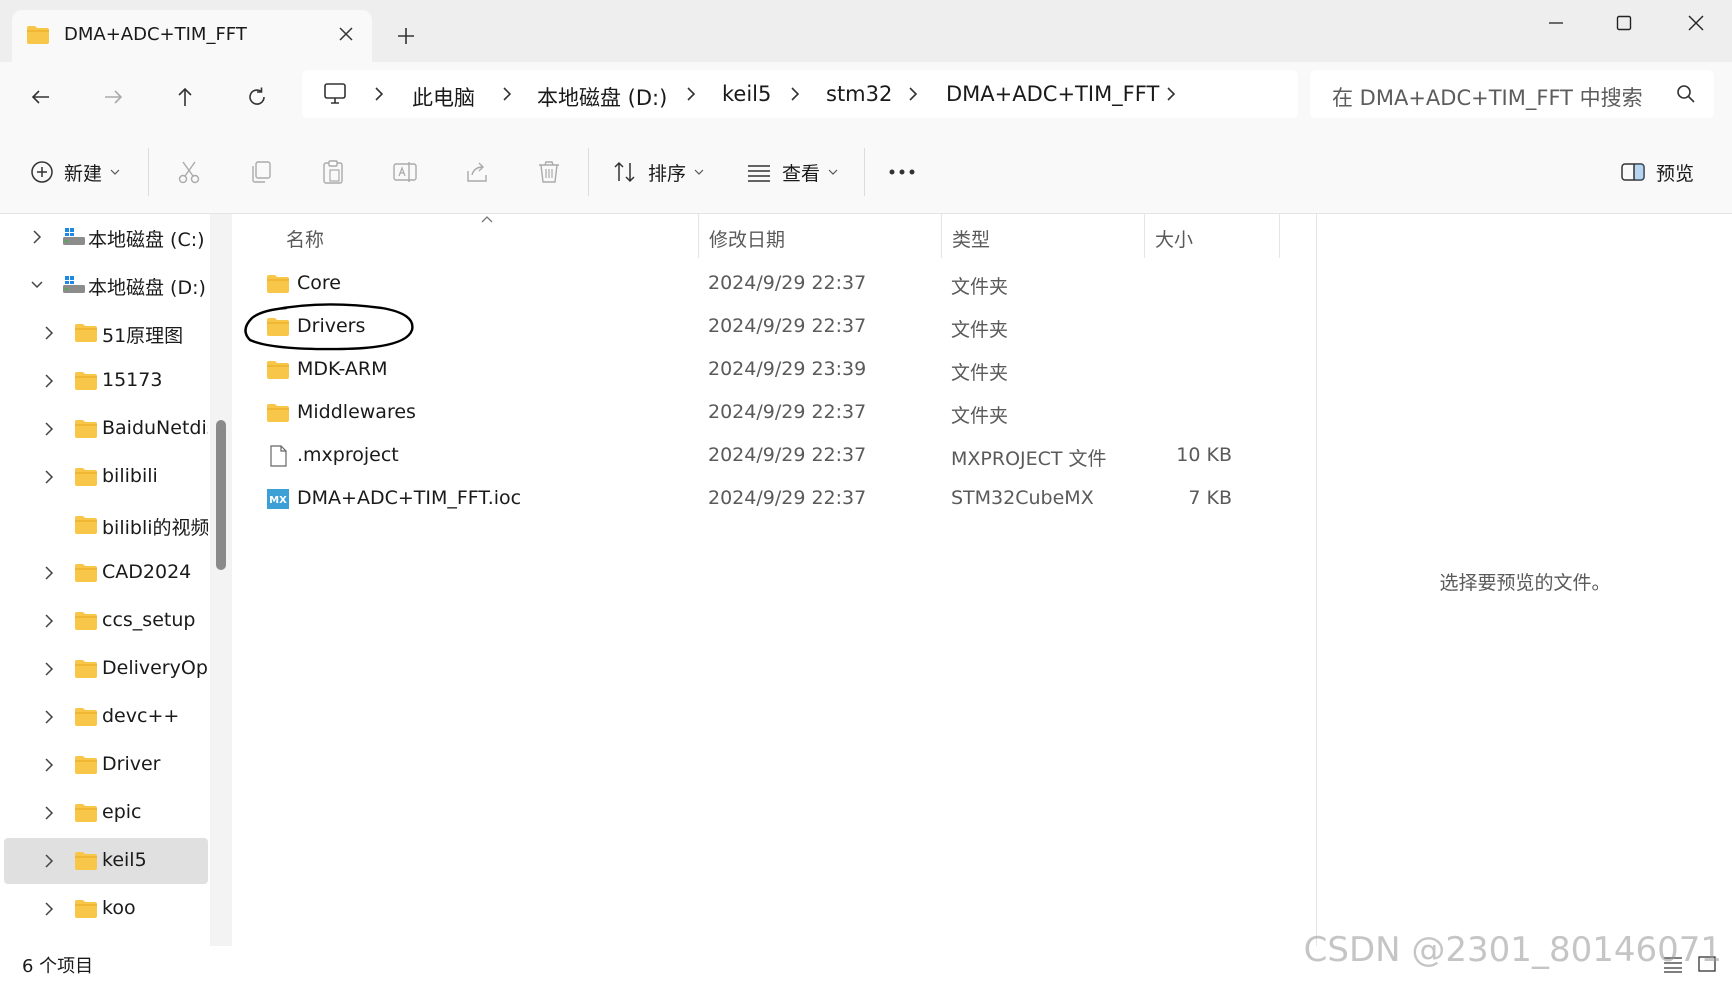 The height and width of the screenshot is (981, 1732). I want to click on column-size-label: 大小, so click(1174, 240).